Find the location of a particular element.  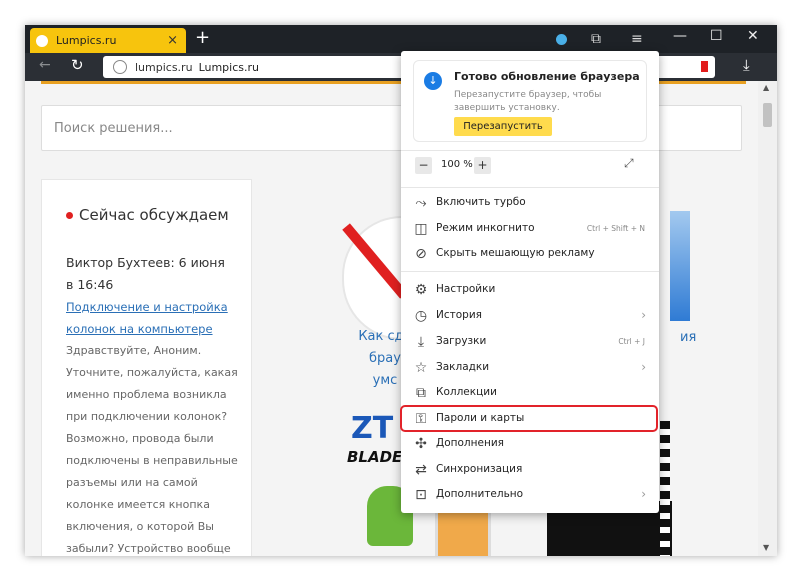

downloads-button: ⤓ is located at coordinates (746, 65).